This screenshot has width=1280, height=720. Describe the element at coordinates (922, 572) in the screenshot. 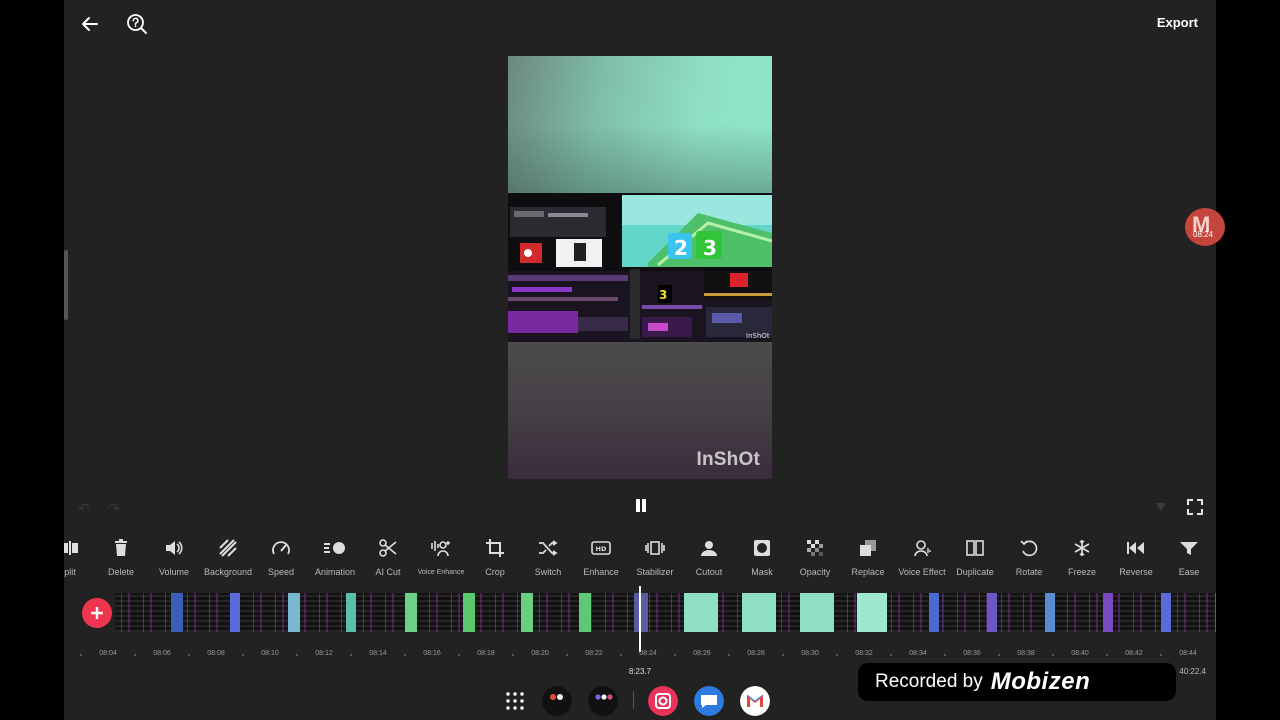

I see `tool-label: Voice Effect` at that location.